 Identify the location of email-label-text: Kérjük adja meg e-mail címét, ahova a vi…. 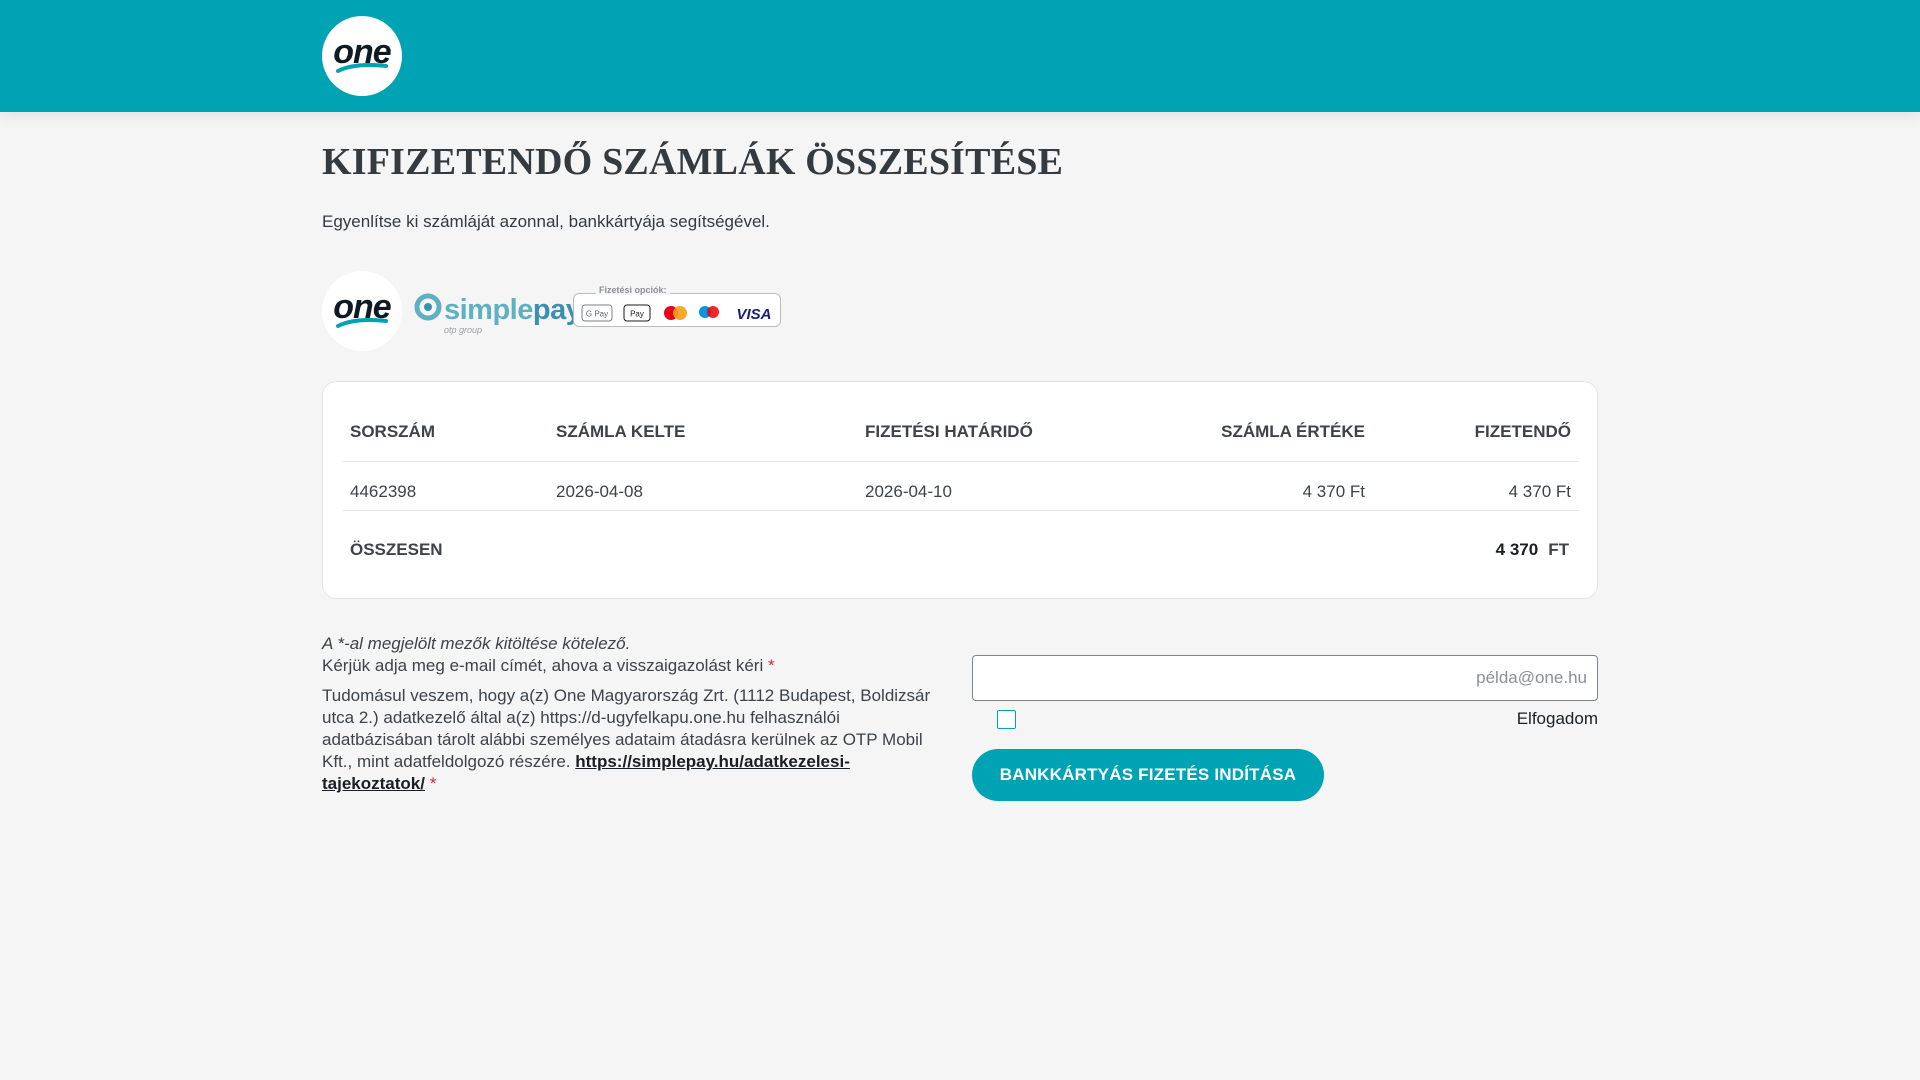
(543, 665).